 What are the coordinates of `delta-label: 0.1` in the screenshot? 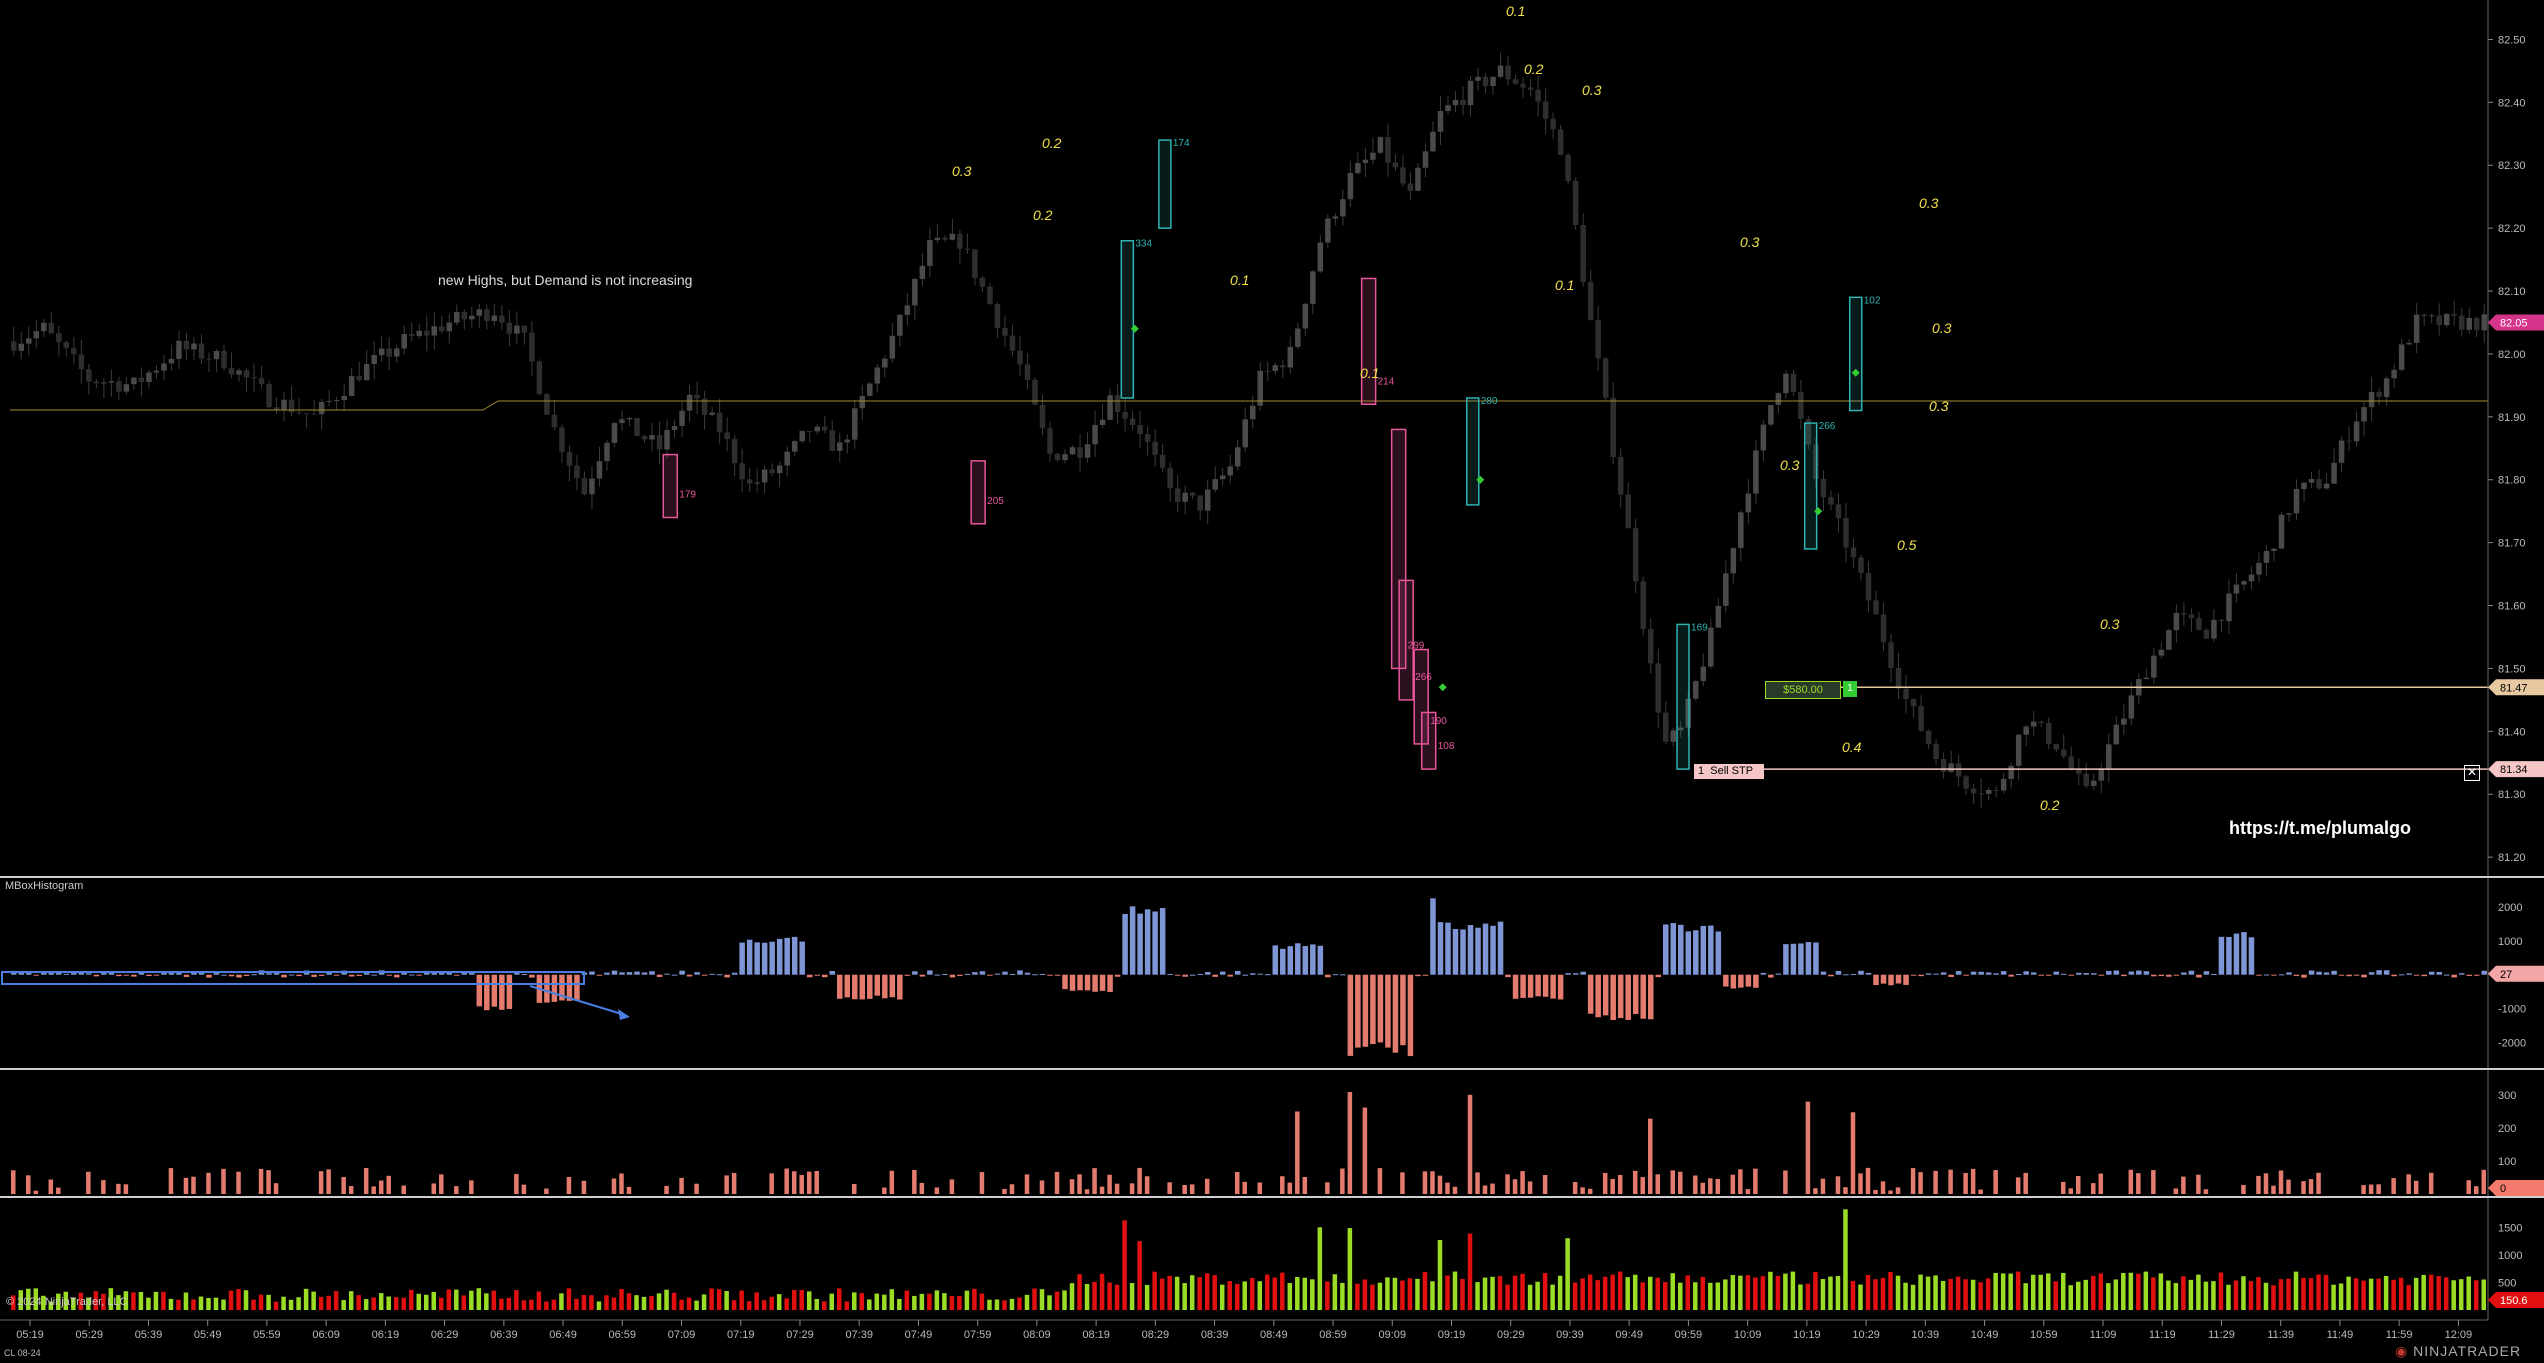 It's located at (1239, 280).